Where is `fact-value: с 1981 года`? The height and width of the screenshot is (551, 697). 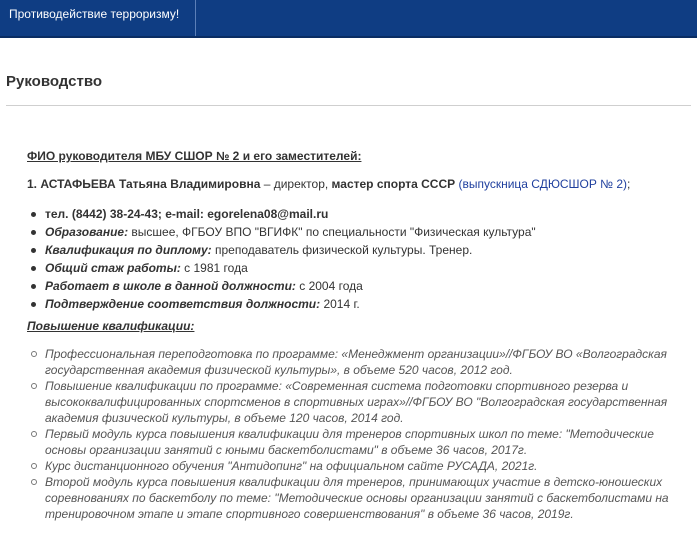
fact-value: с 1981 года is located at coordinates (214, 268).